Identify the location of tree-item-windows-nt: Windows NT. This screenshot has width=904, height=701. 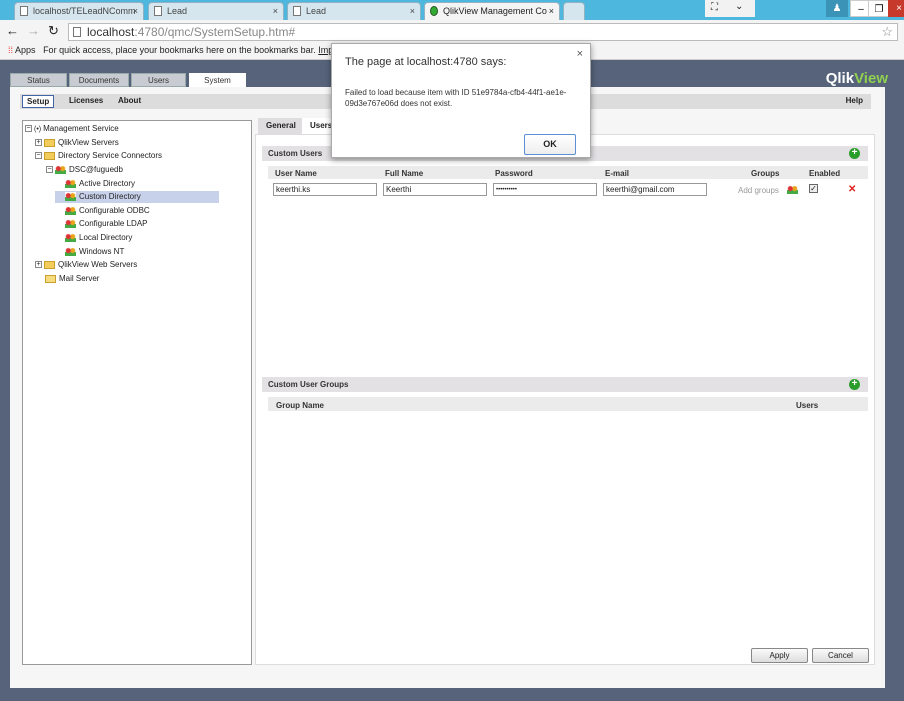
(94, 252).